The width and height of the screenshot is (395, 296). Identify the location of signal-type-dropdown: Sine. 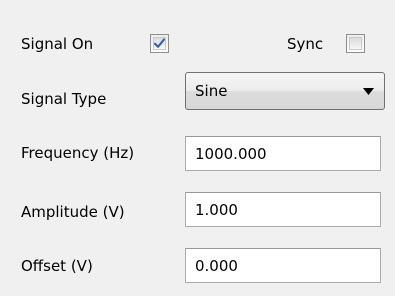
(285, 91).